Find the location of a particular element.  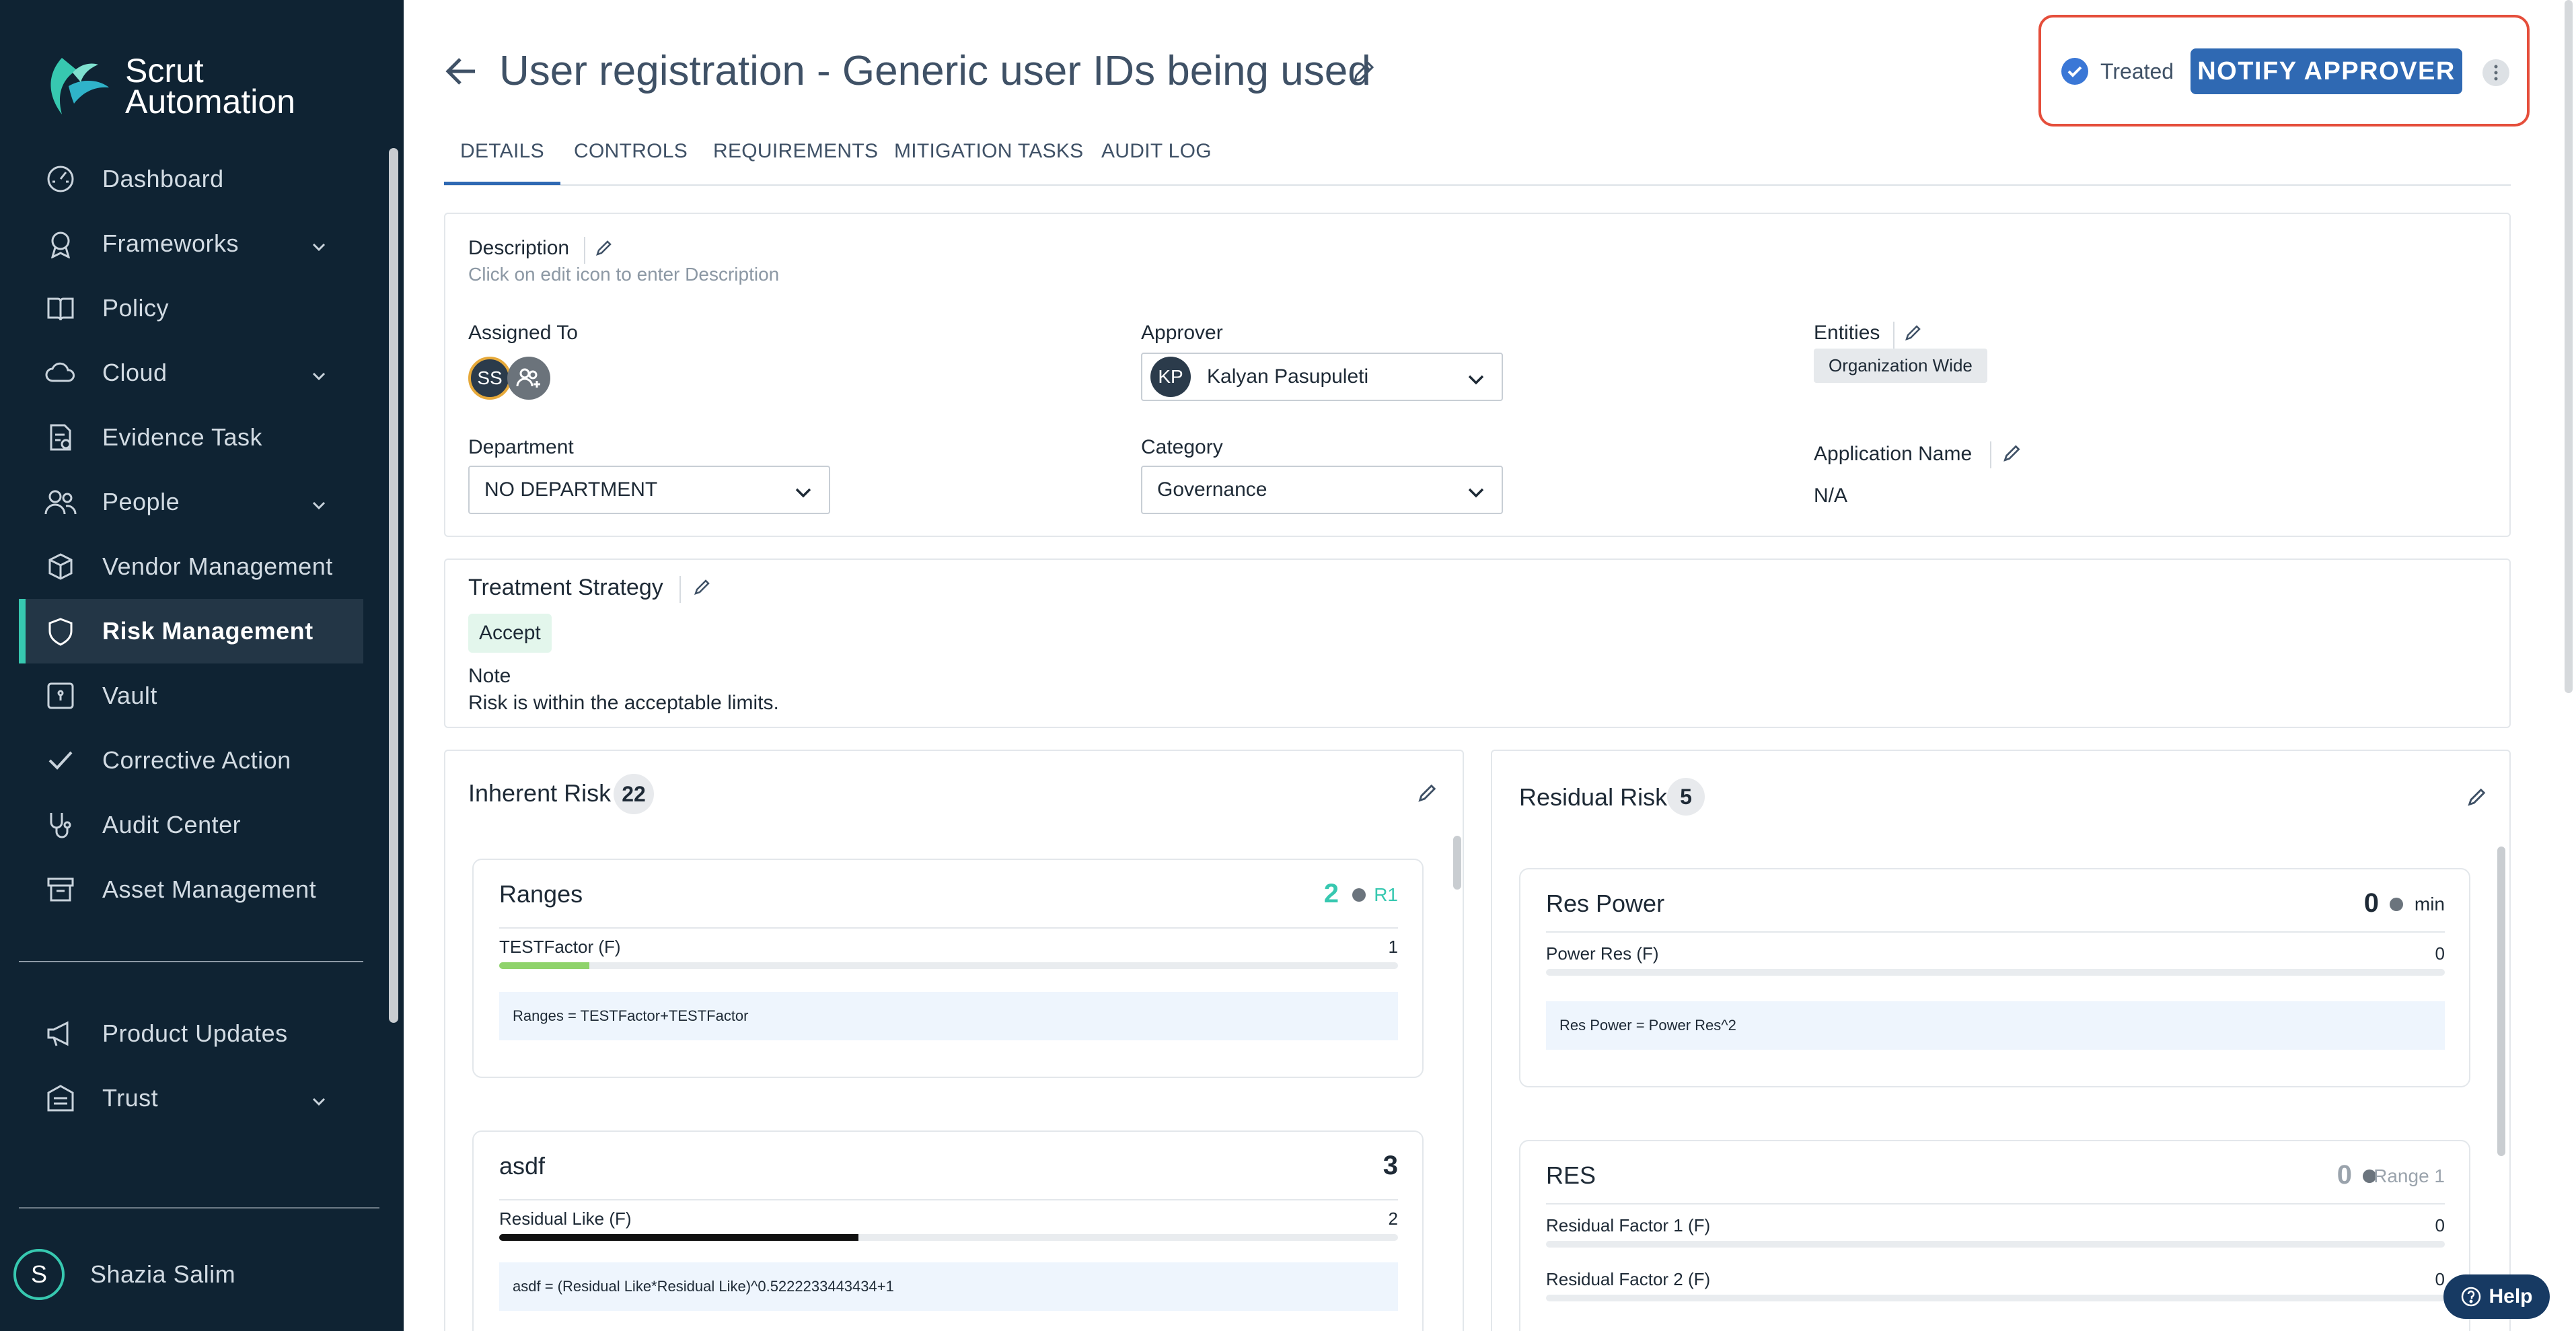

application-name-label: Application Name is located at coordinates (1893, 454).